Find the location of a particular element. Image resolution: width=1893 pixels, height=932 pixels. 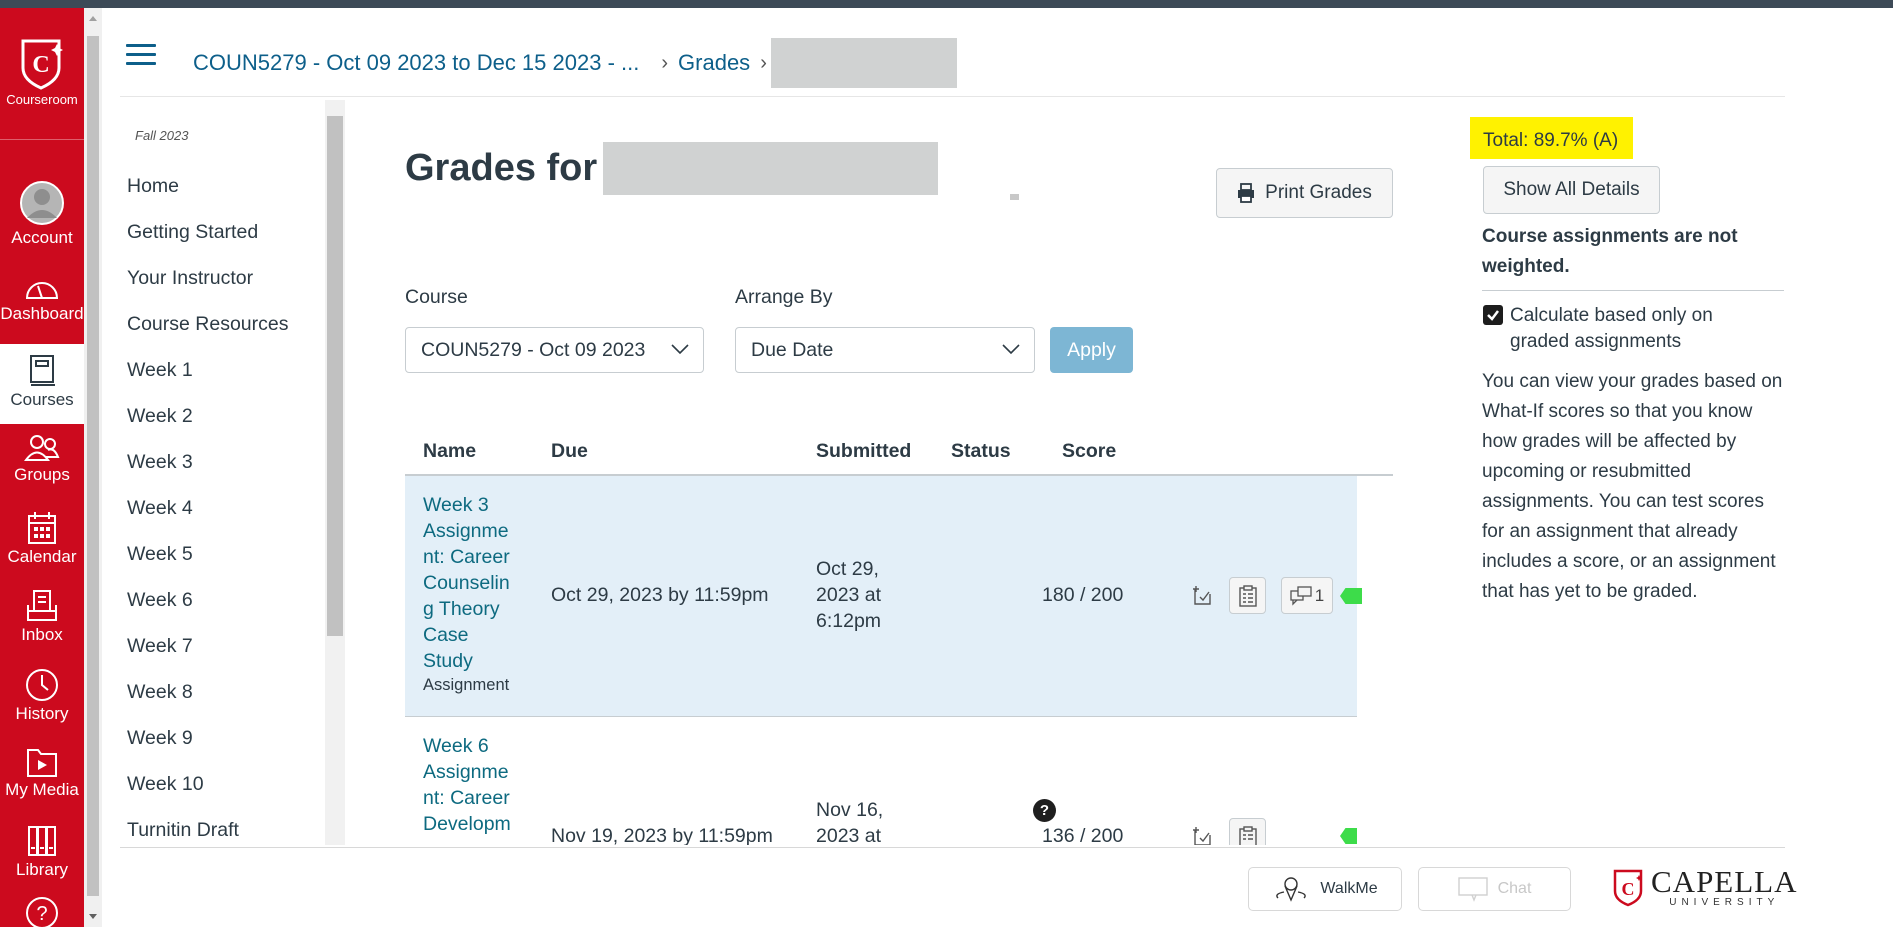

media-icon is located at coordinates (42, 763).